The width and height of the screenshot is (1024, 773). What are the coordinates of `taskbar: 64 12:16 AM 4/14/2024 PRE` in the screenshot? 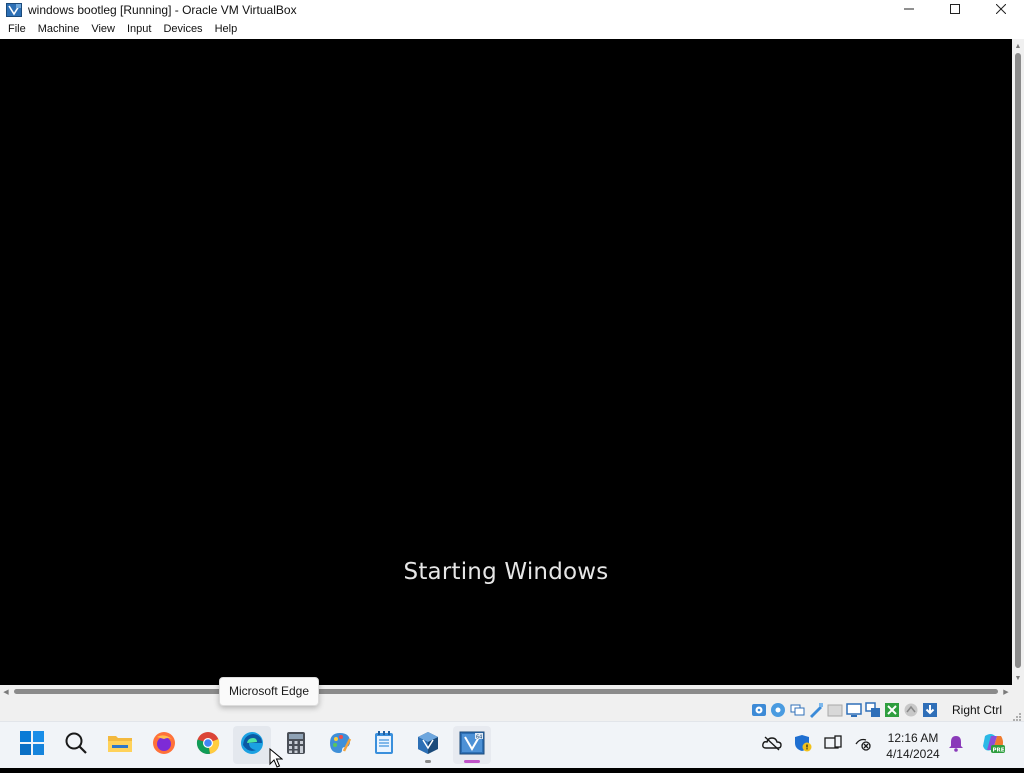 It's located at (512, 744).